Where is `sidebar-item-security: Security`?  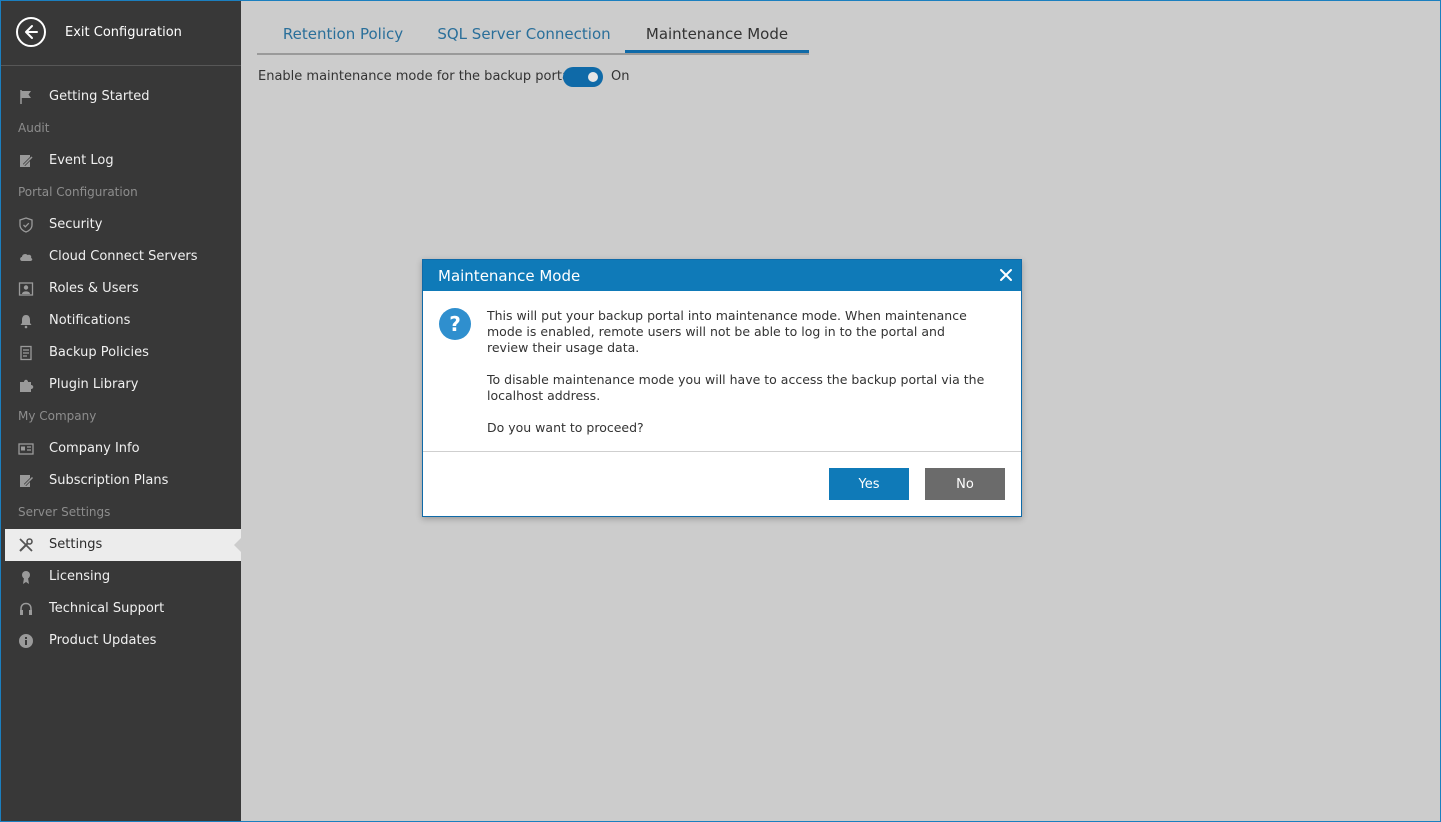 sidebar-item-security: Security is located at coordinates (121, 225).